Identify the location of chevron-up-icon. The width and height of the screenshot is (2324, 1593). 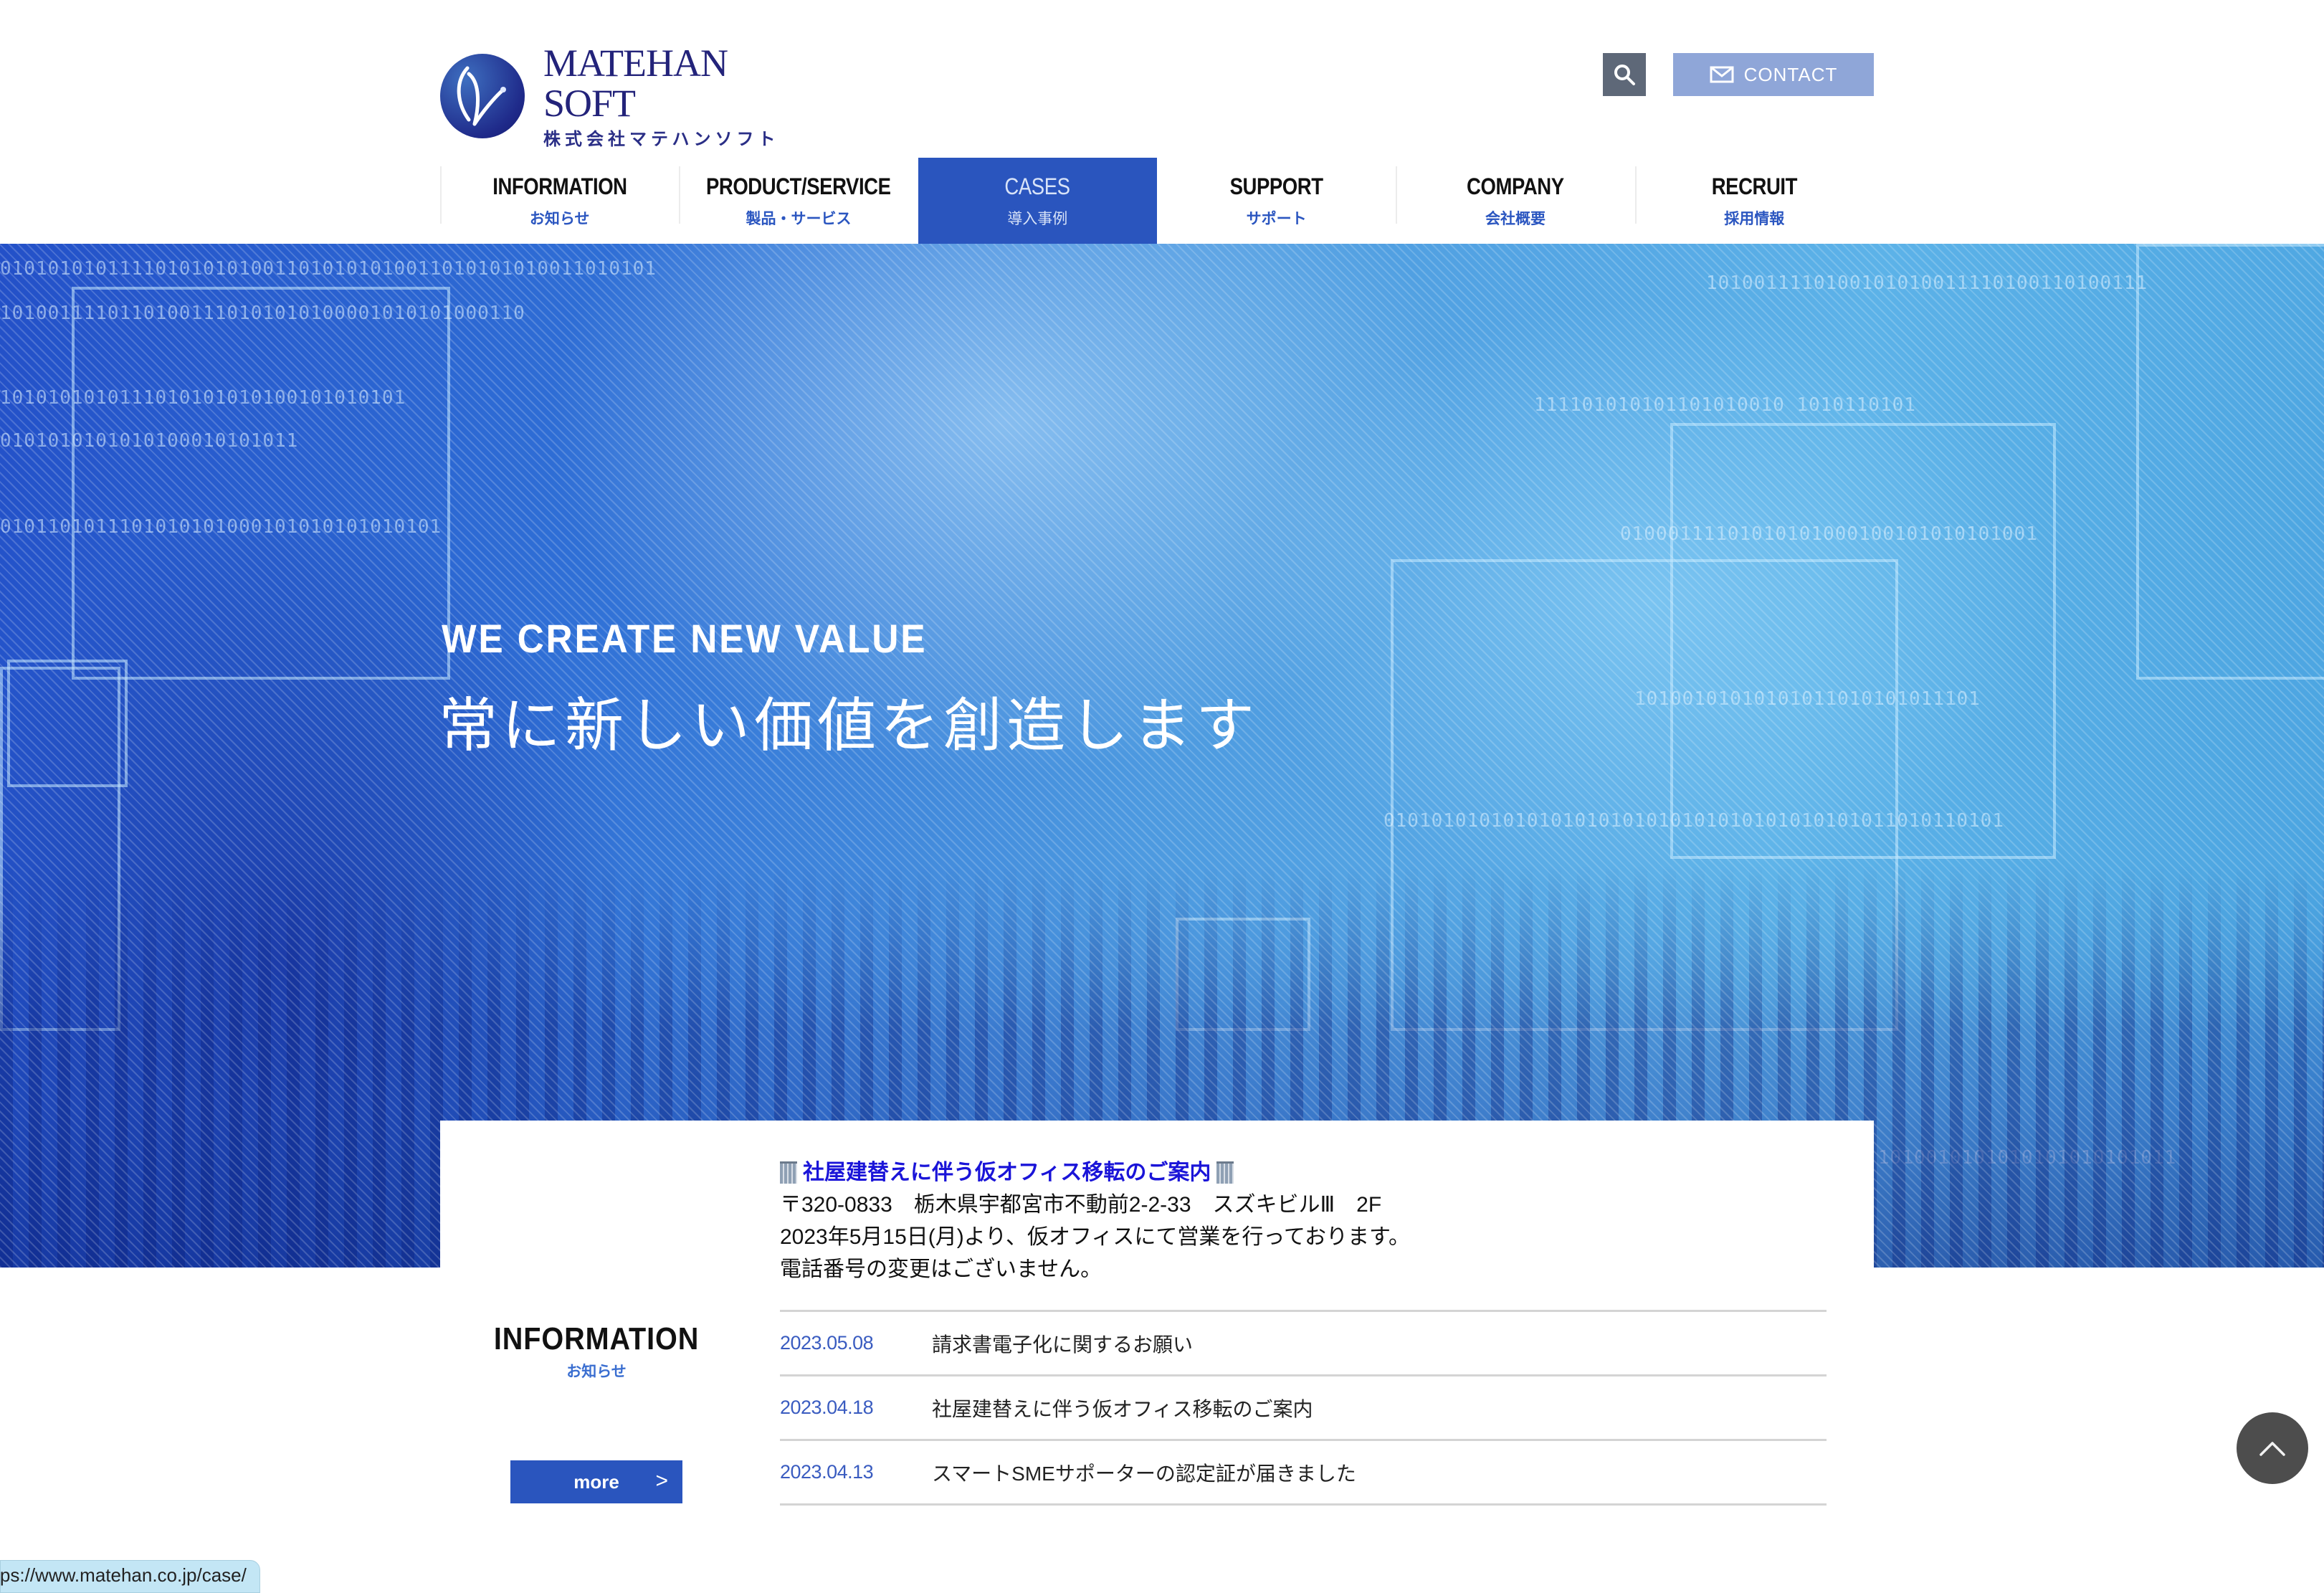
(2272, 1449).